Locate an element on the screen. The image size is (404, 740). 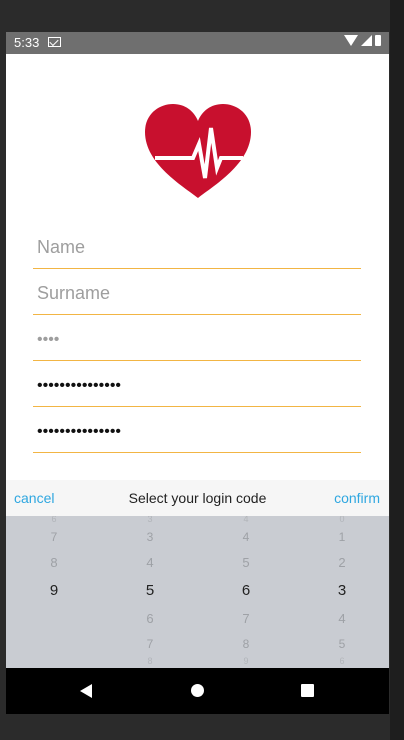
status-icons is located at coordinates (362, 40).